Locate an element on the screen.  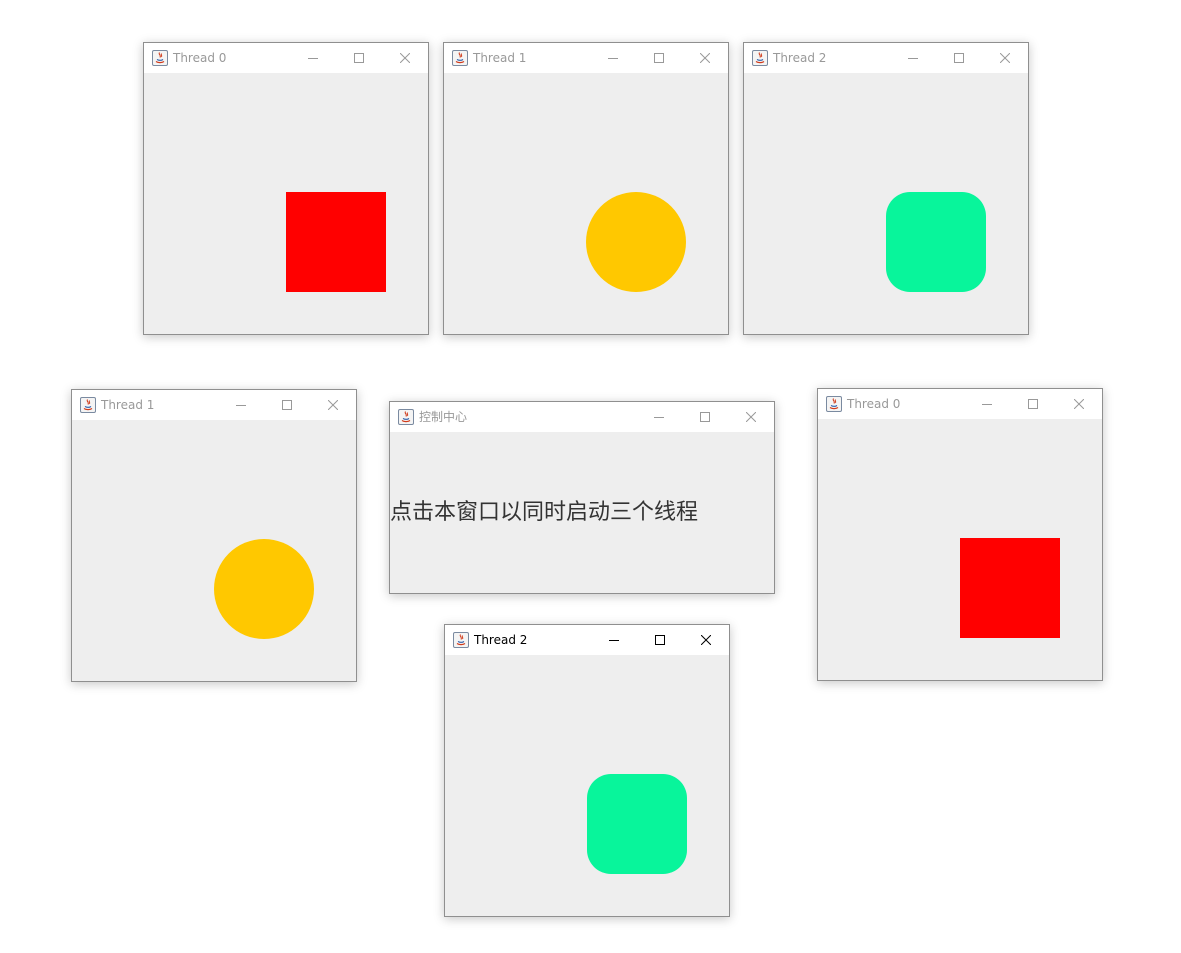
control-center-content: 点击本窗口以同时启动三个线程 is located at coordinates (582, 512).